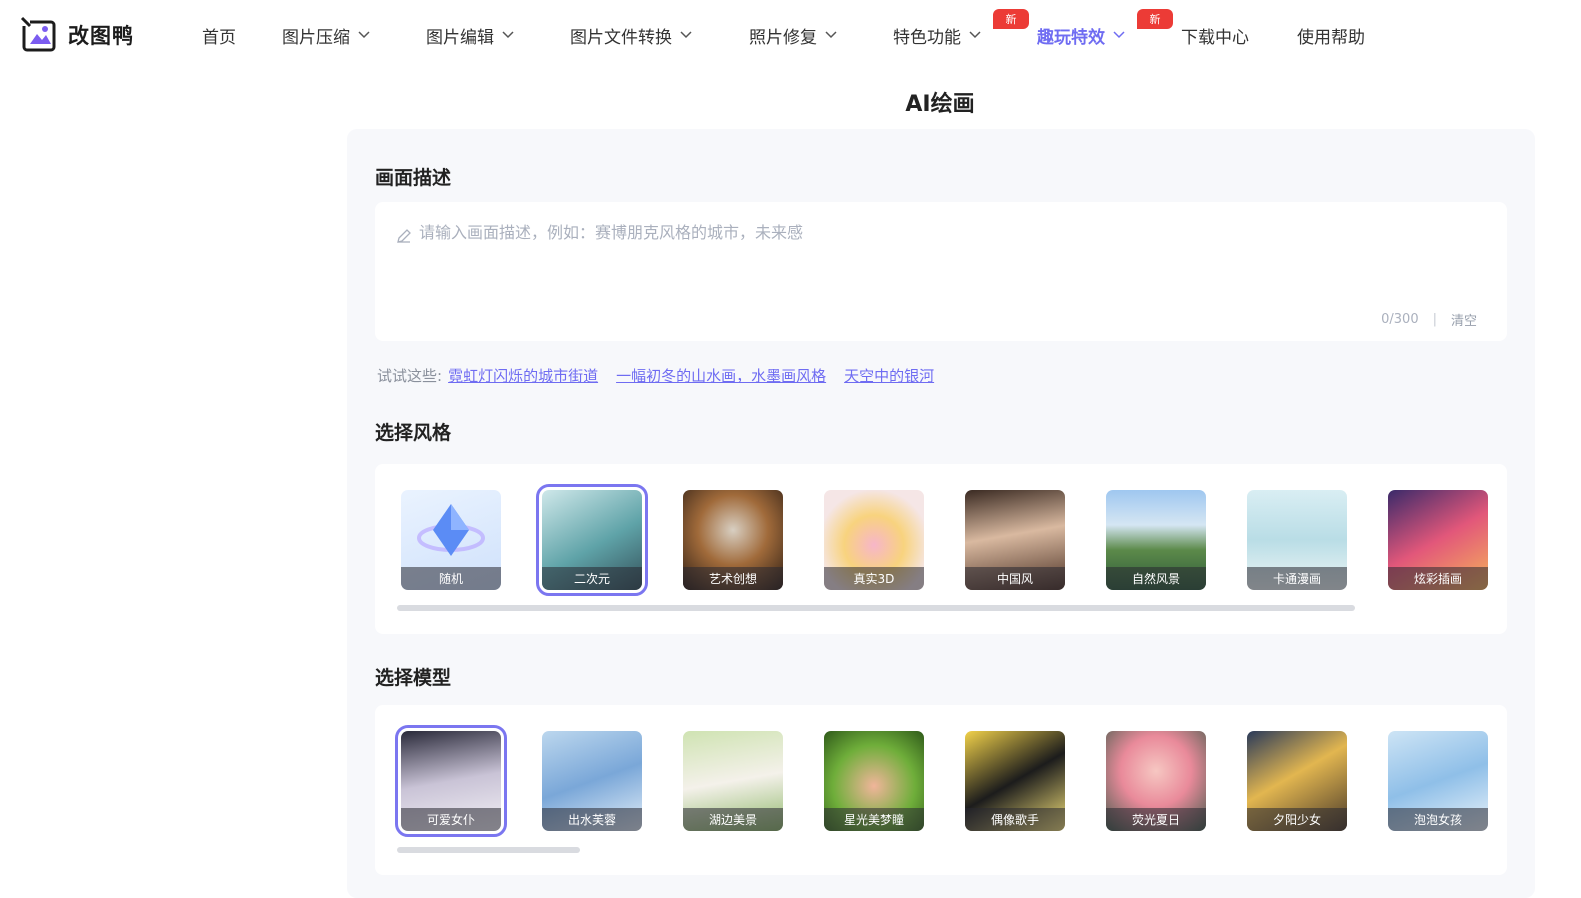 Image resolution: width=1581 pixels, height=898 pixels. I want to click on nav-item-label: 下载中心, so click(1215, 37).